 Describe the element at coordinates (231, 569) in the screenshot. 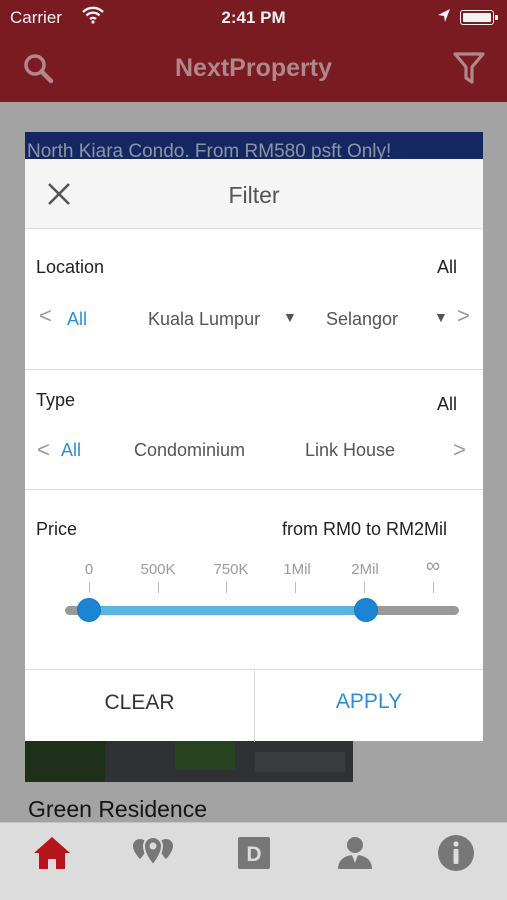

I see `price-tick-label: 750K` at that location.